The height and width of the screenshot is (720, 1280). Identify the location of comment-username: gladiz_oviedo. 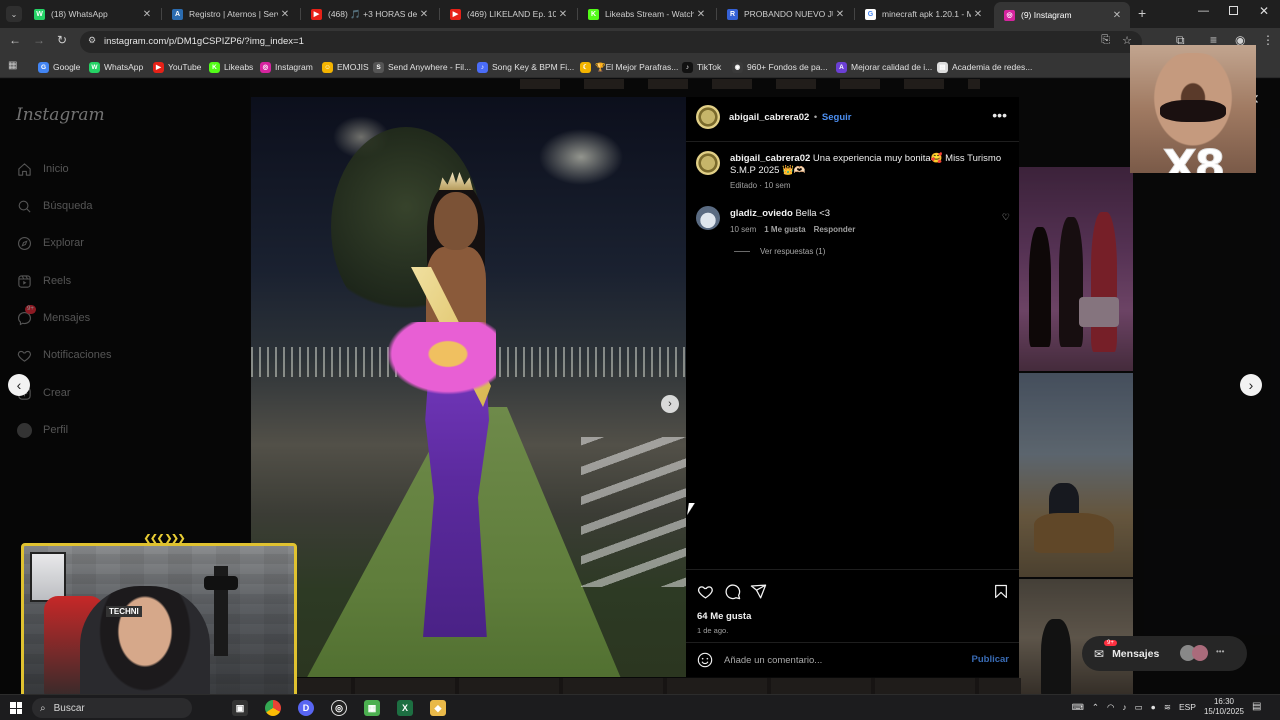
(761, 213).